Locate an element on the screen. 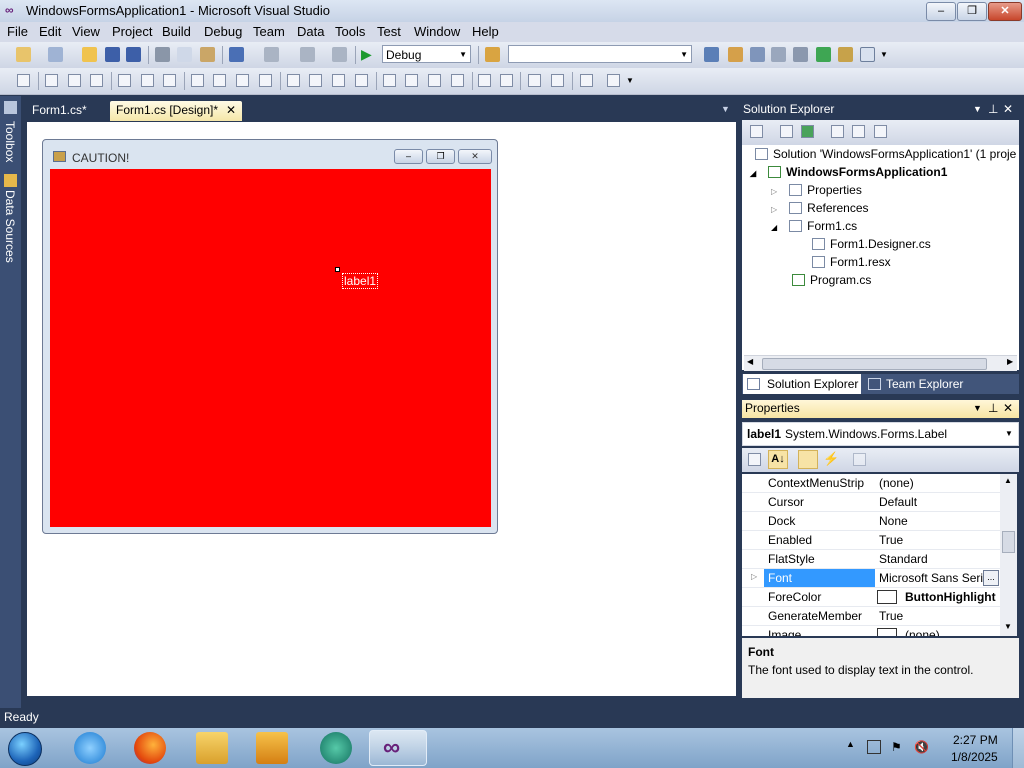  open-file-icon is located at coordinates (89, 54).